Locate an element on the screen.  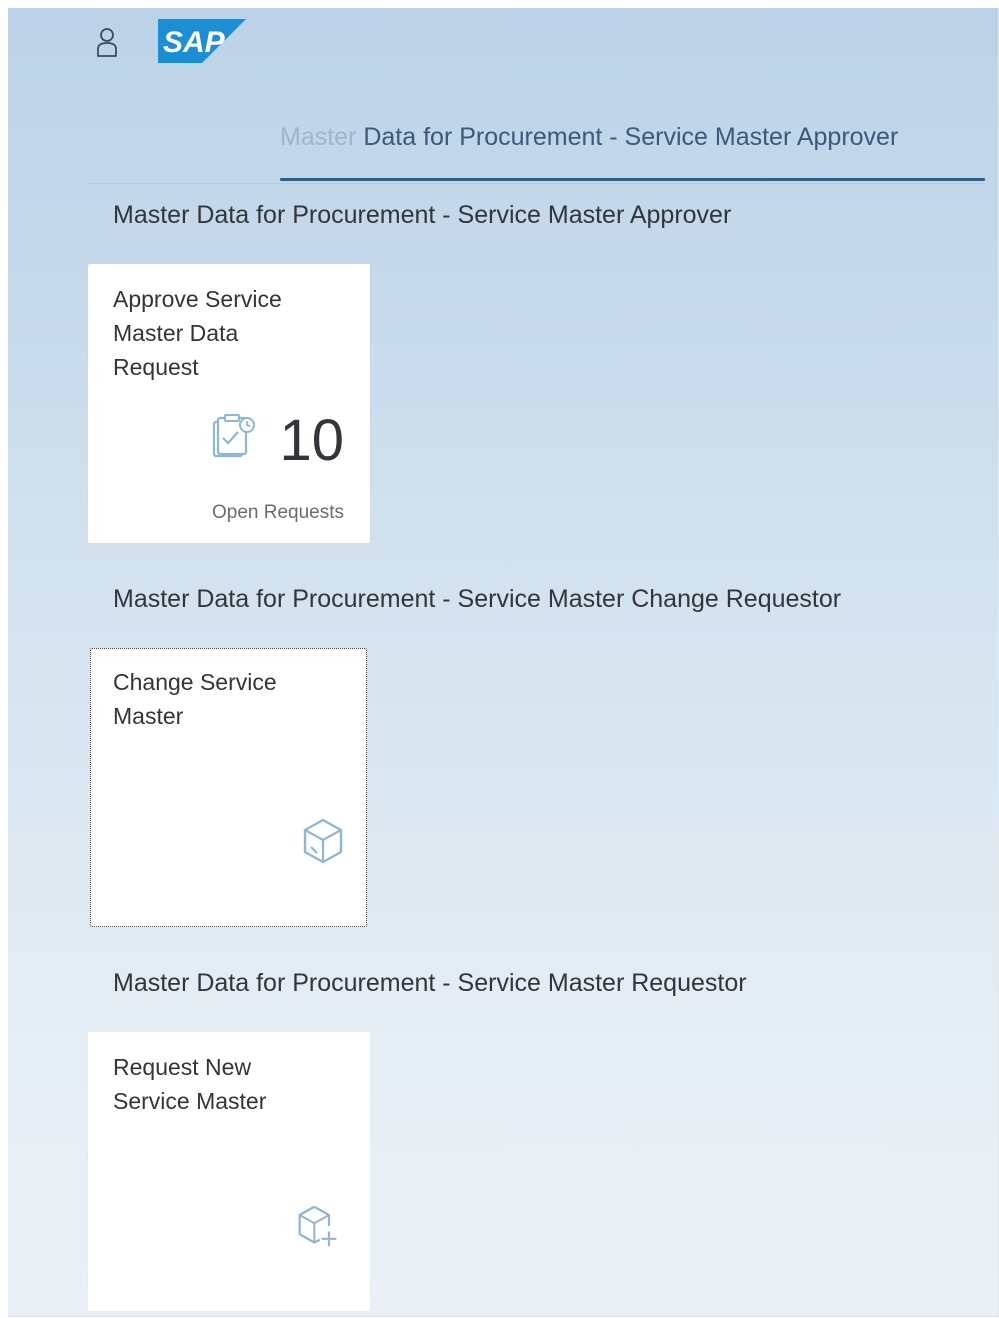
tile-title: Request New Service Master is located at coordinates (190, 1084).